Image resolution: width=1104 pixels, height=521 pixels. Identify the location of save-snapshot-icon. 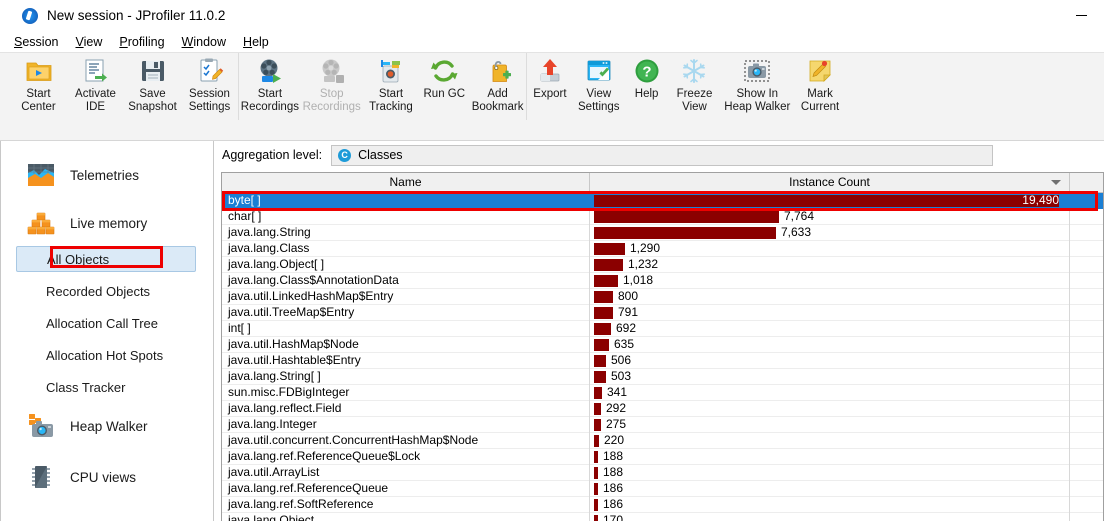
(153, 71).